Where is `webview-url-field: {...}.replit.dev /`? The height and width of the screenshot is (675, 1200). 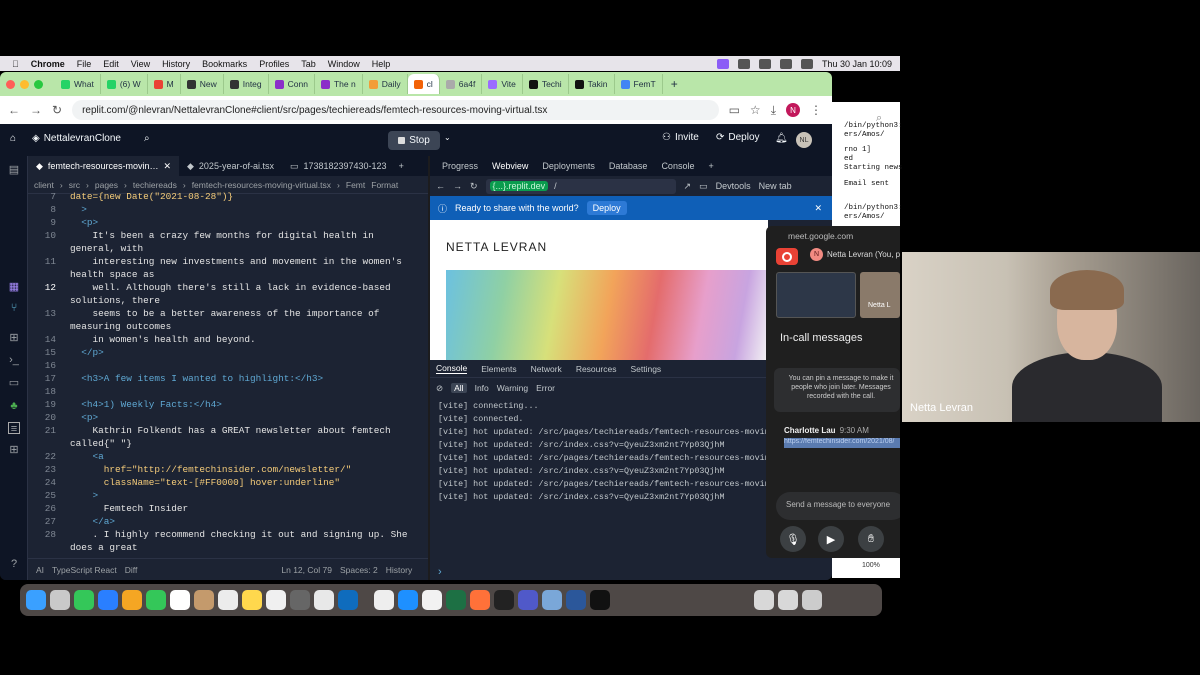
webview-url-field: {...}.replit.dev / is located at coordinates (580, 186).